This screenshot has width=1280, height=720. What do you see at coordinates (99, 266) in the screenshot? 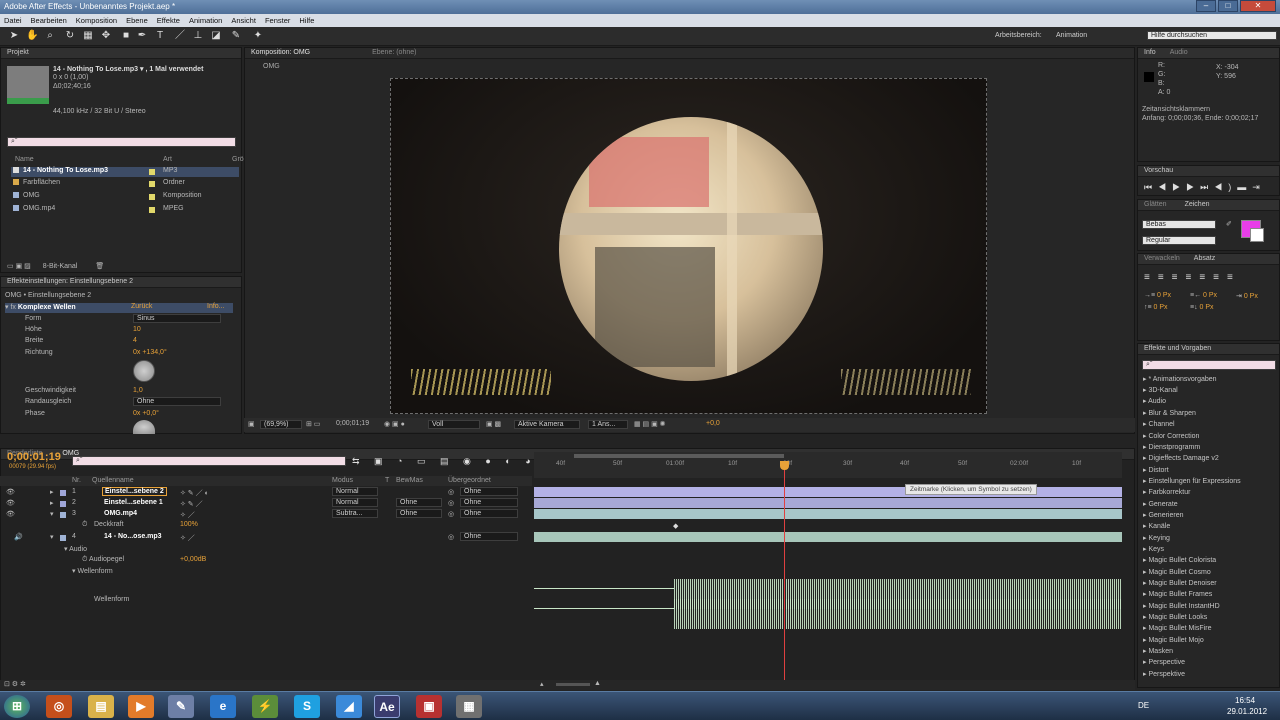
I see `trash-icon: 🗑` at bounding box center [99, 266].